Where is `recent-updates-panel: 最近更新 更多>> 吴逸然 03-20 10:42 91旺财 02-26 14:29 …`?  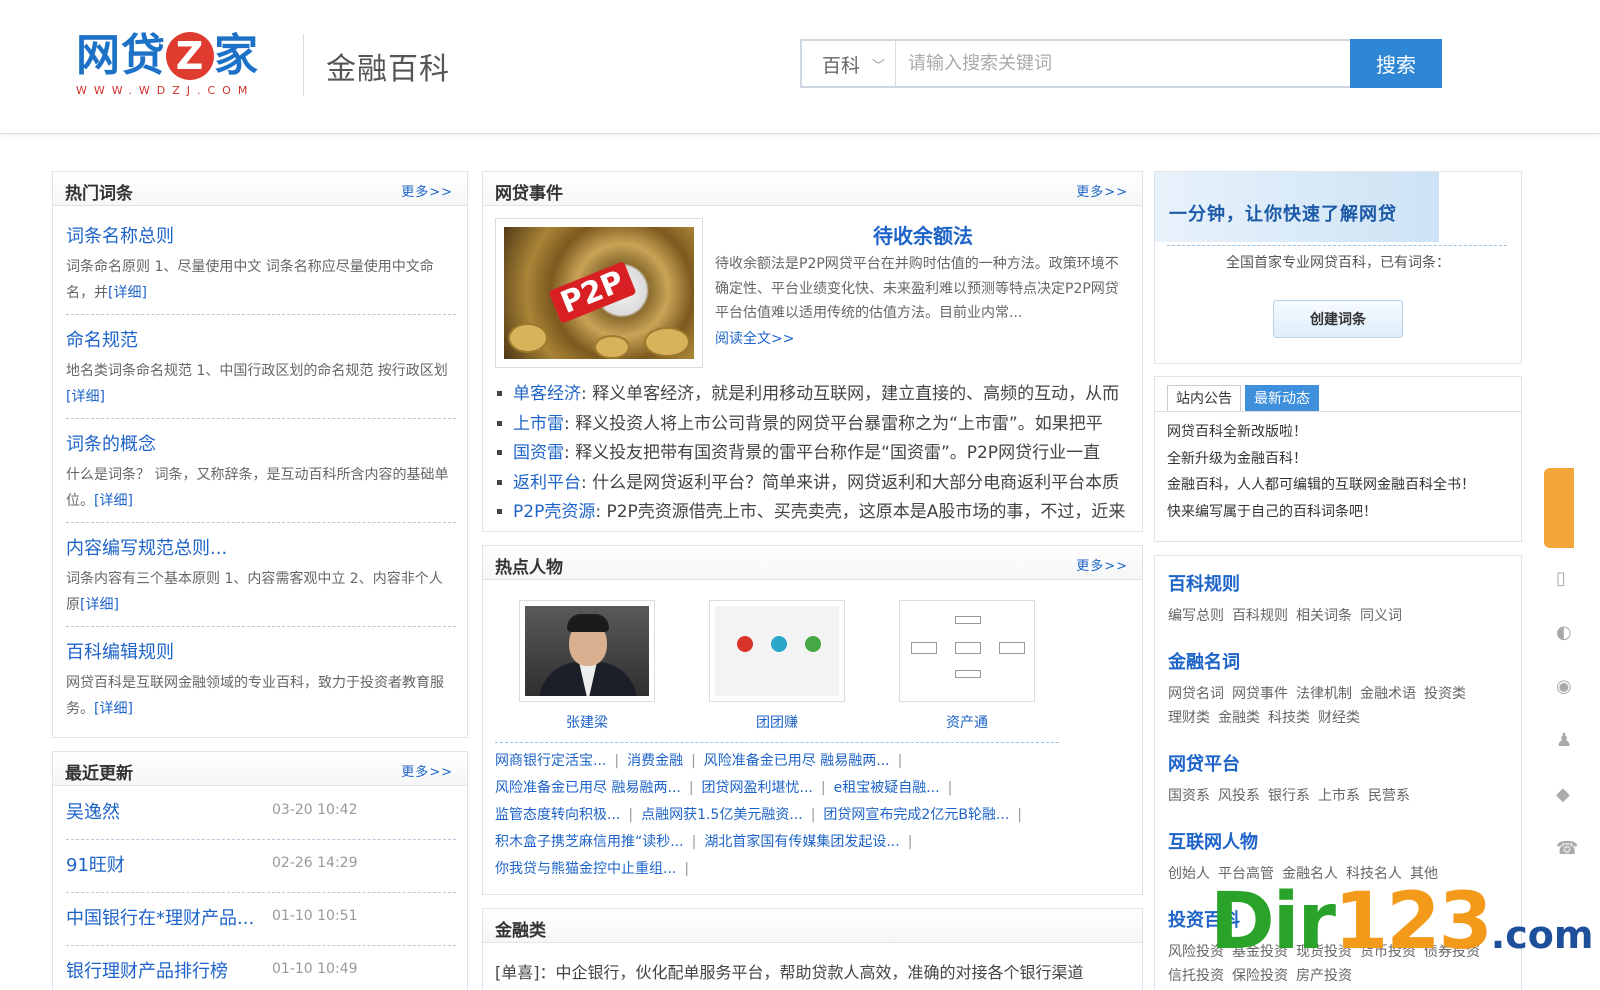 recent-updates-panel: 最近更新 更多>> 吴逸然 03-20 10:42 91旺财 02-26 14:29 … is located at coordinates (260, 870).